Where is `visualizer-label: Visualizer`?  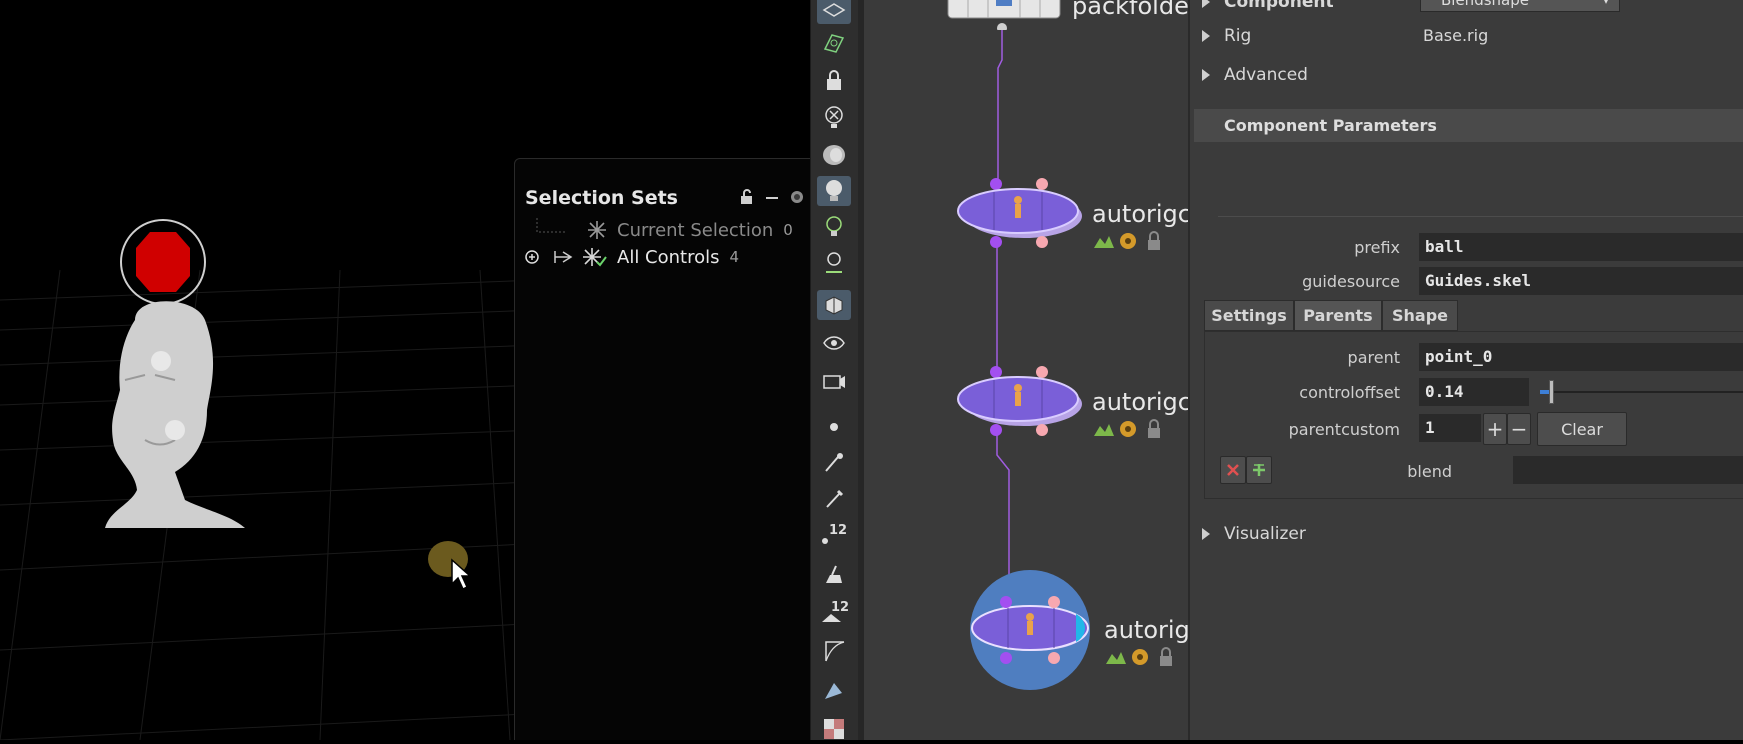
visualizer-label: Visualizer is located at coordinates (1265, 534).